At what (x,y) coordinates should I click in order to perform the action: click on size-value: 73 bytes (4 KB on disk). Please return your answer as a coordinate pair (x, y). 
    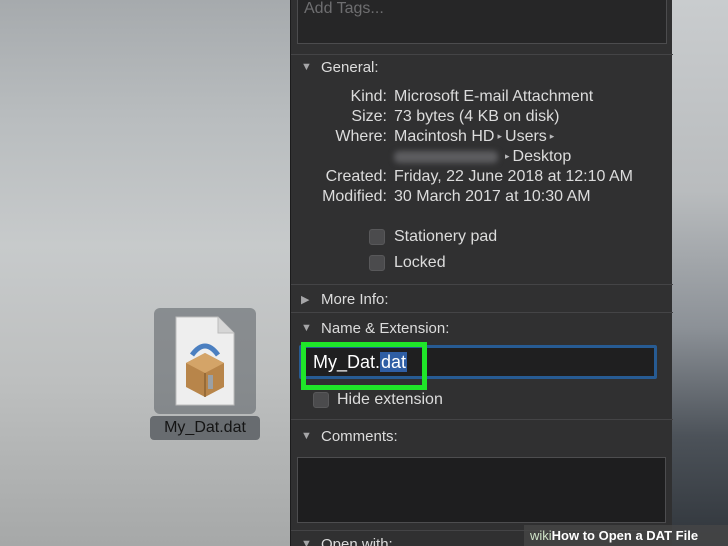
    Looking at the image, I should click on (477, 116).